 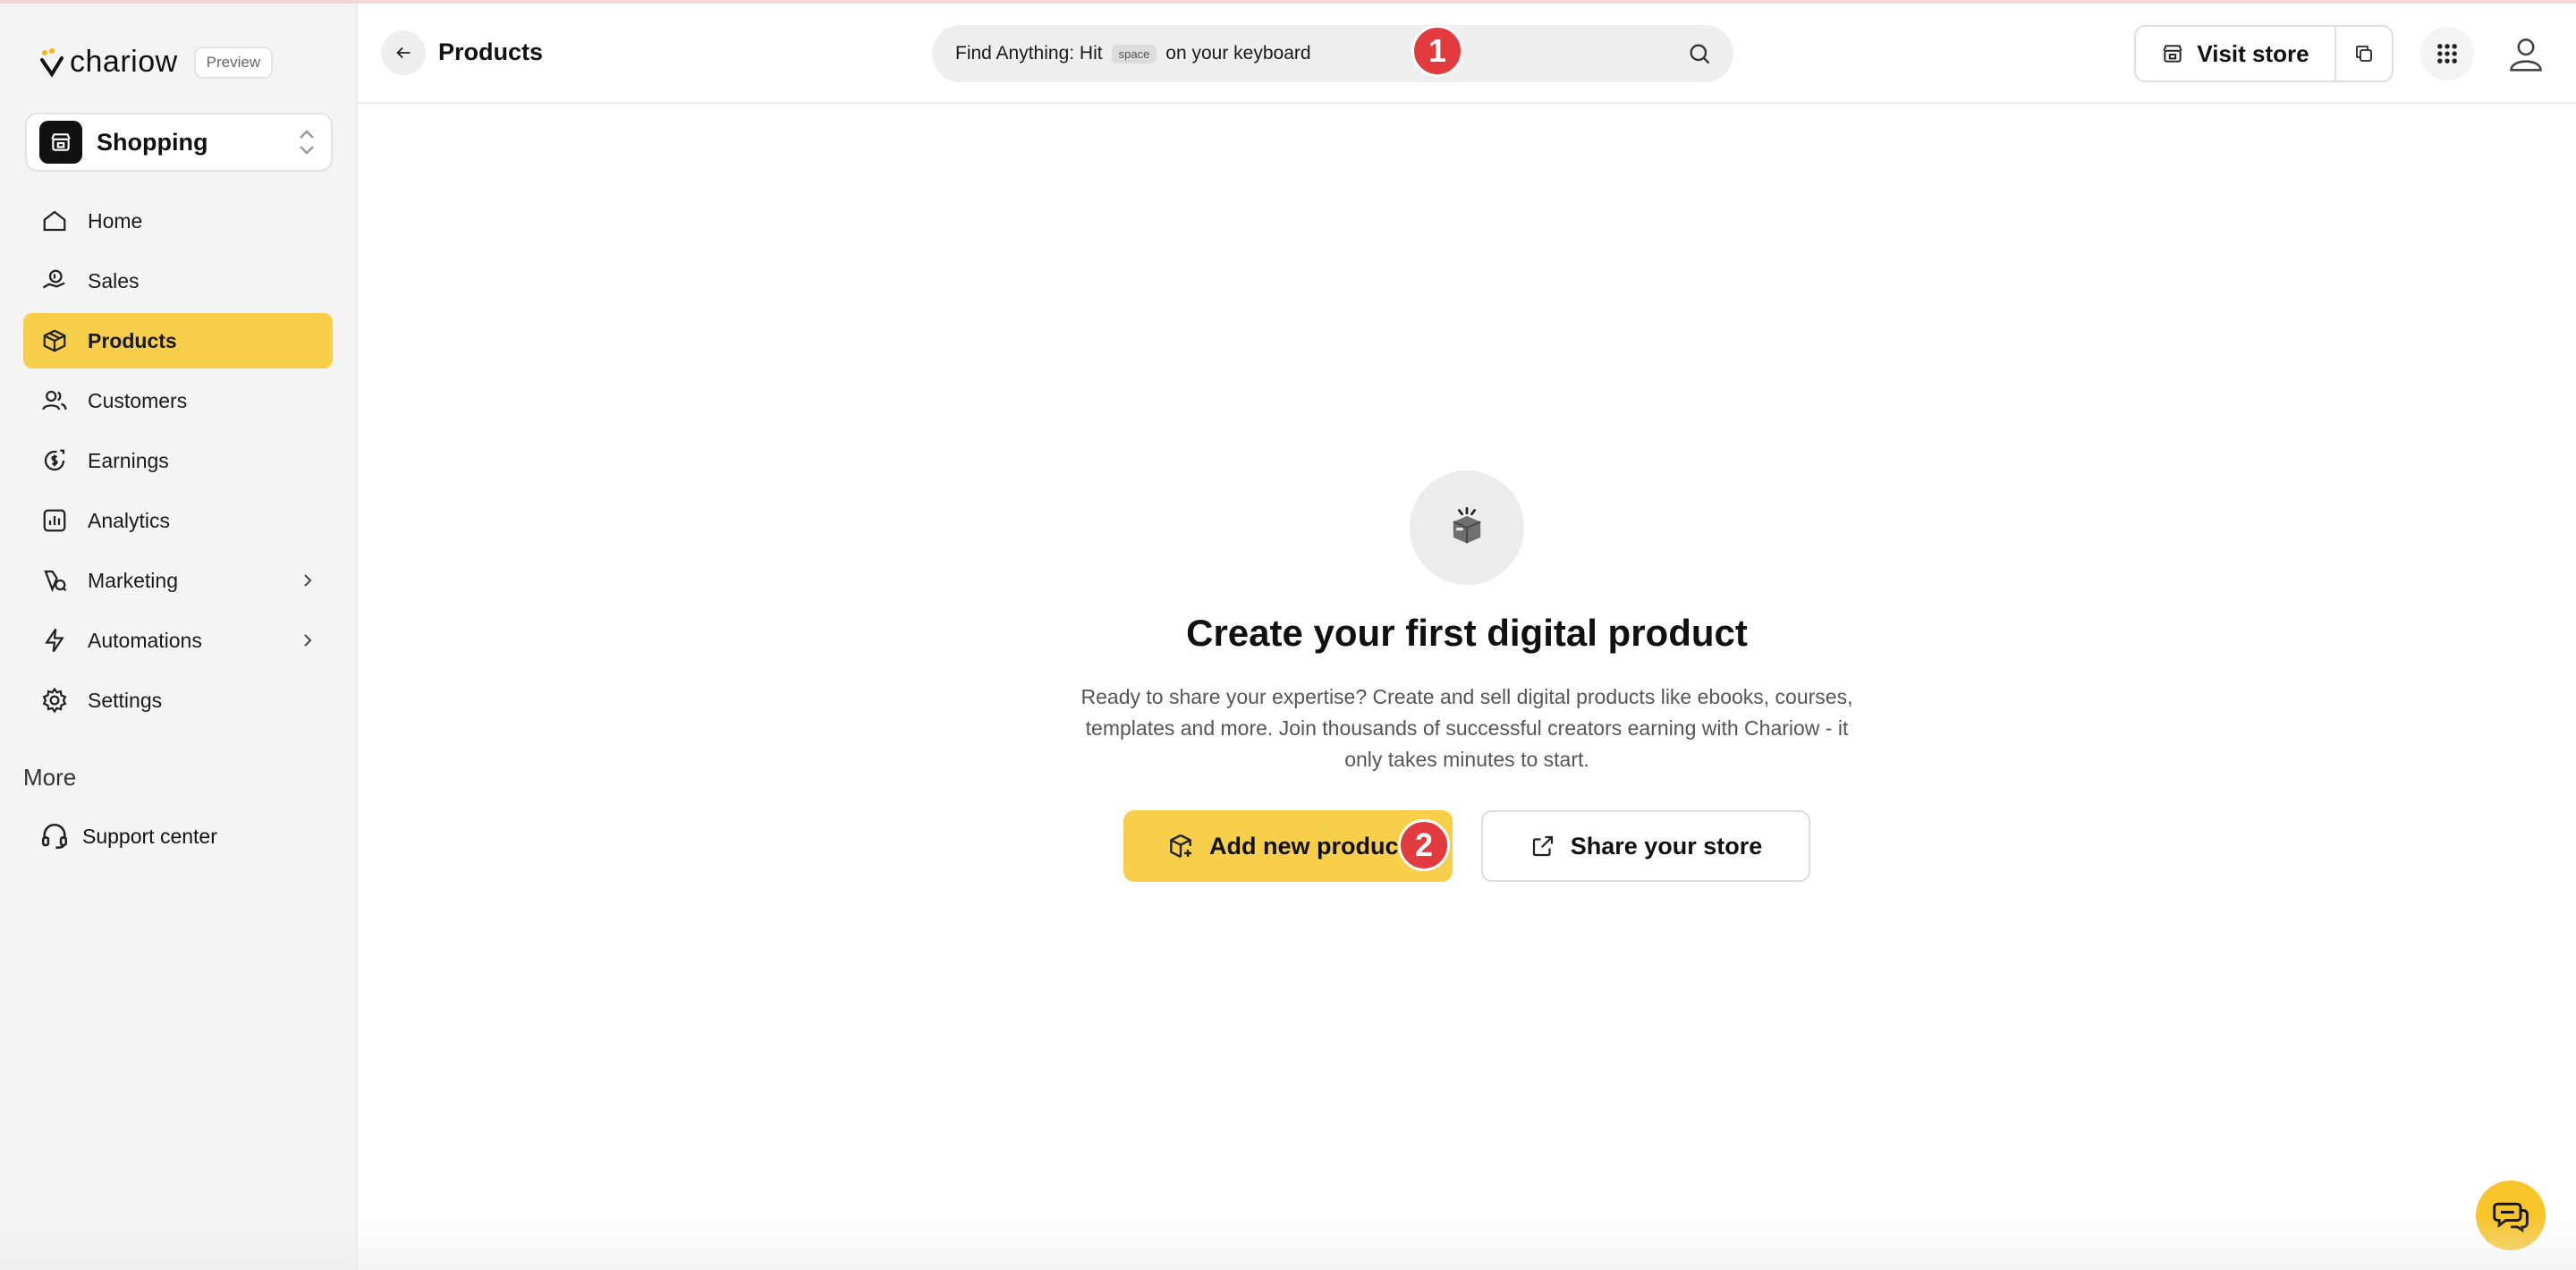 What do you see at coordinates (1308, 845) in the screenshot?
I see `add-new-product-label: Add new product` at bounding box center [1308, 845].